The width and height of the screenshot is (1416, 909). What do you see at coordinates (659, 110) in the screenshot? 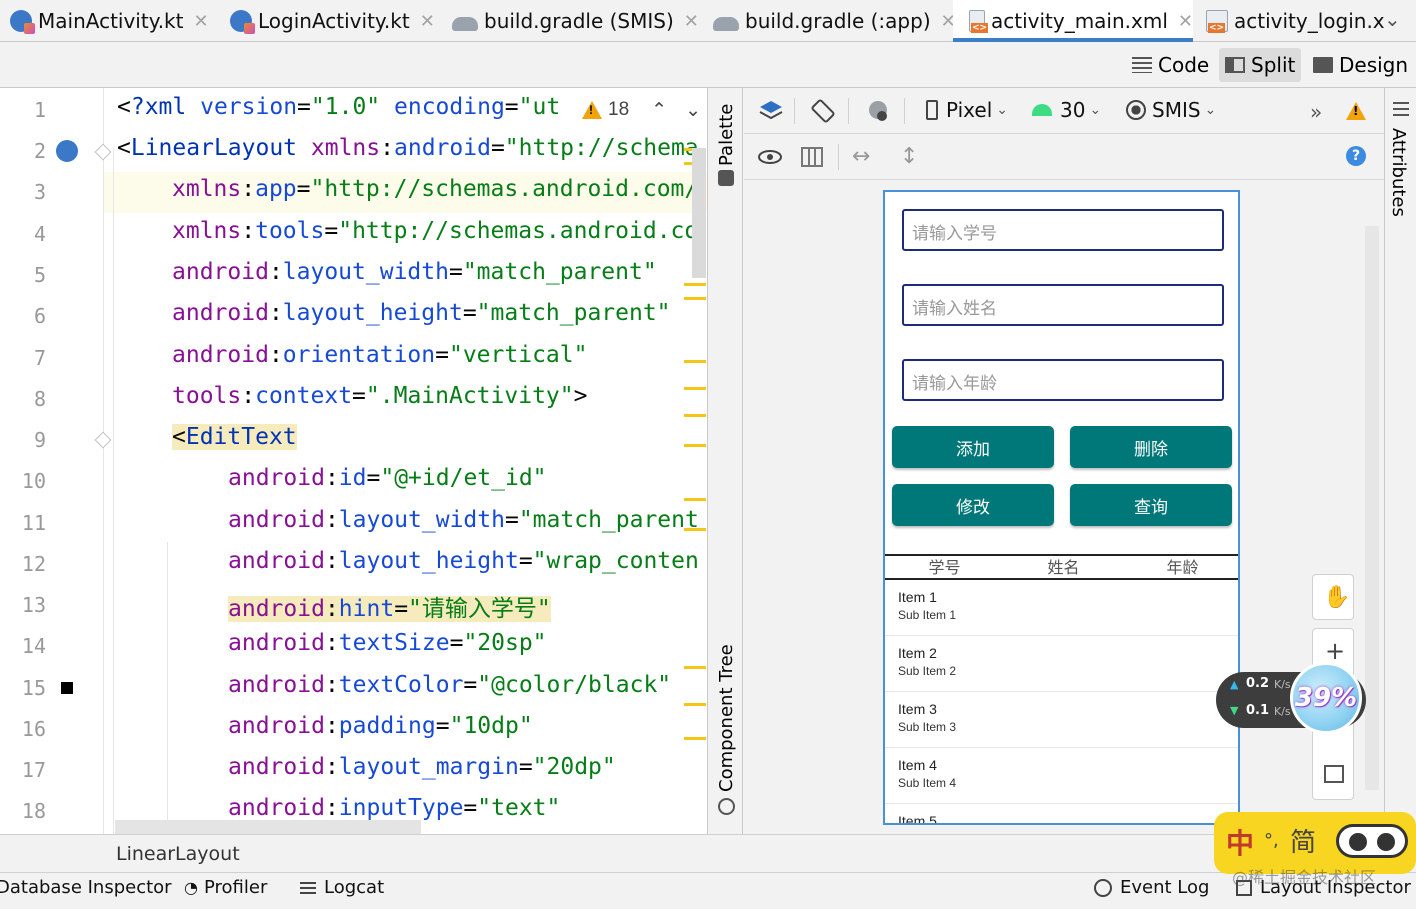
I see `chevron-up-icon: ⌃` at bounding box center [659, 110].